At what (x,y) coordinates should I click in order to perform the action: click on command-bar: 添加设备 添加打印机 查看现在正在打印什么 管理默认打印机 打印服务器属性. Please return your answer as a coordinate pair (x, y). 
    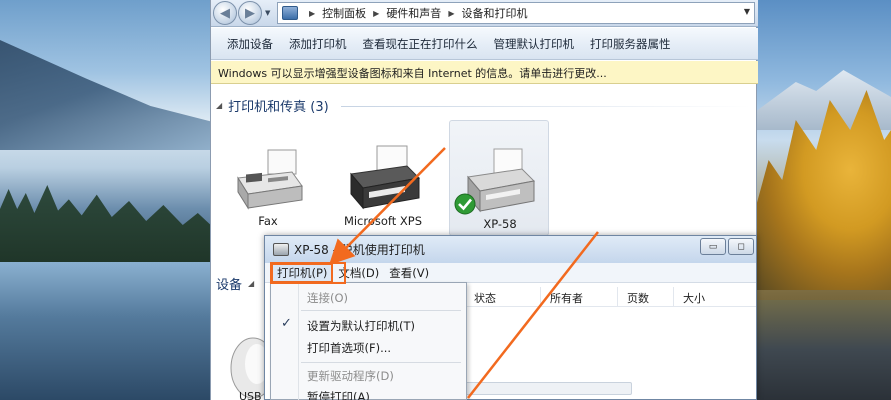
    Looking at the image, I should click on (484, 44).